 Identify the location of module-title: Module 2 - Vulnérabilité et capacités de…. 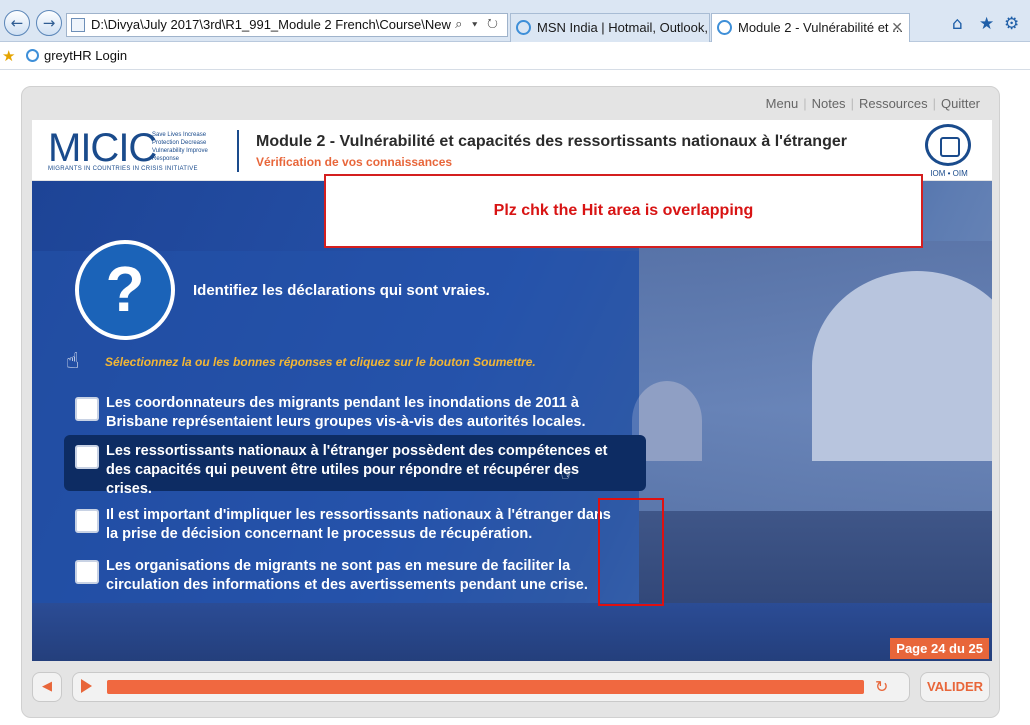
(551, 141).